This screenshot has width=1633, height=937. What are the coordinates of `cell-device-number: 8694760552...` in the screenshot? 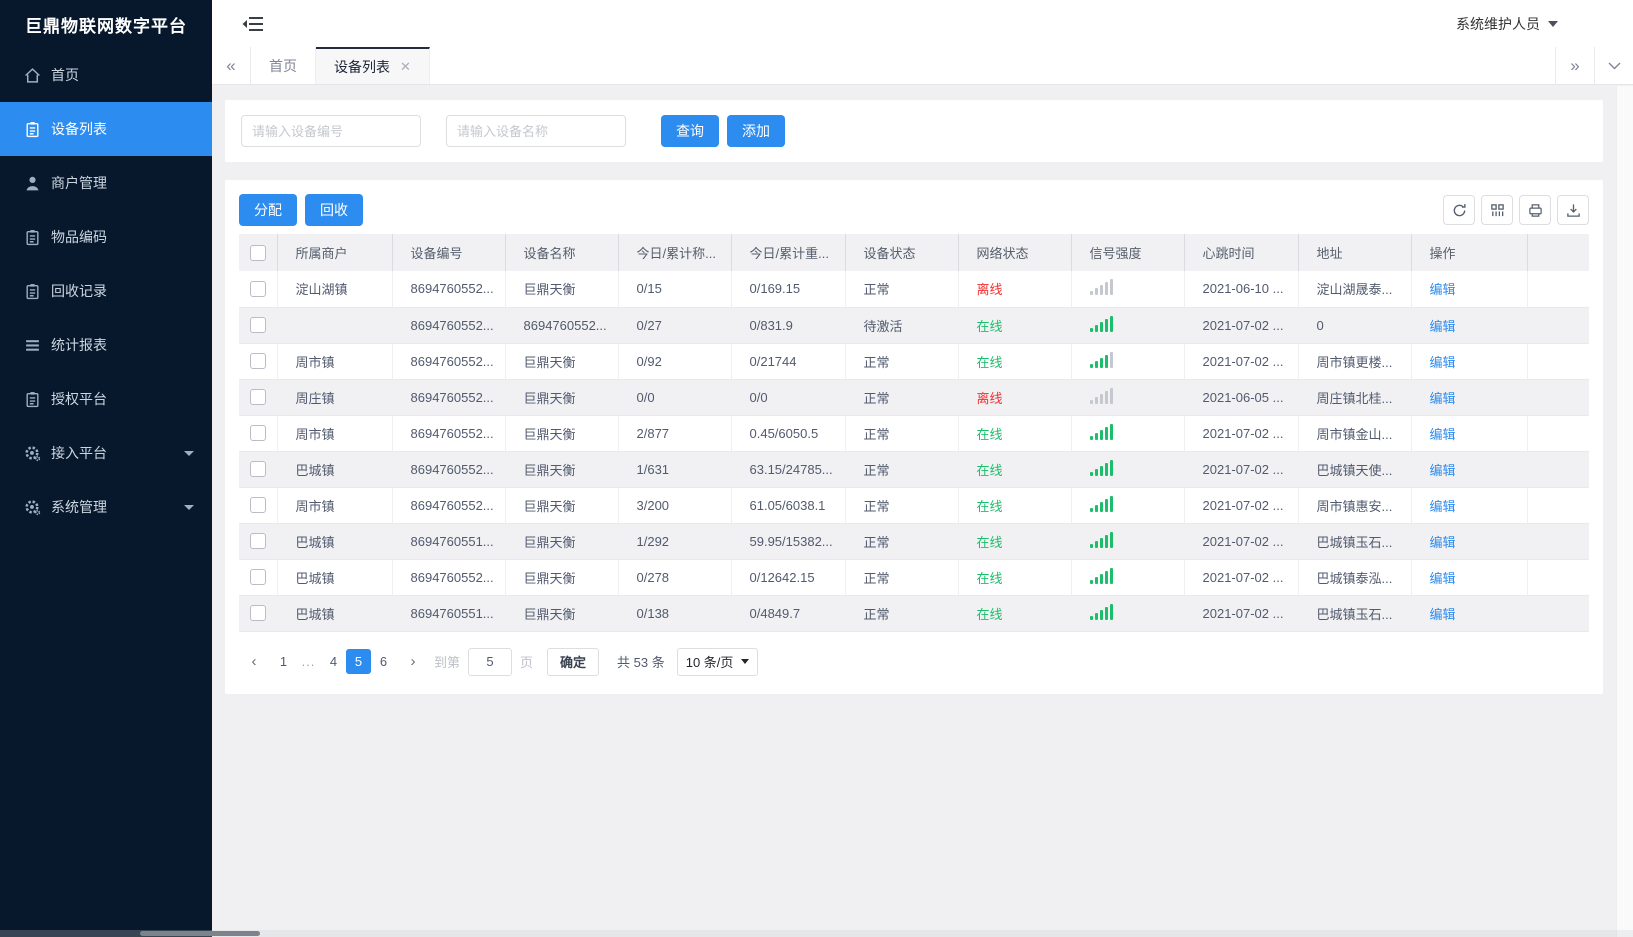 It's located at (449, 577).